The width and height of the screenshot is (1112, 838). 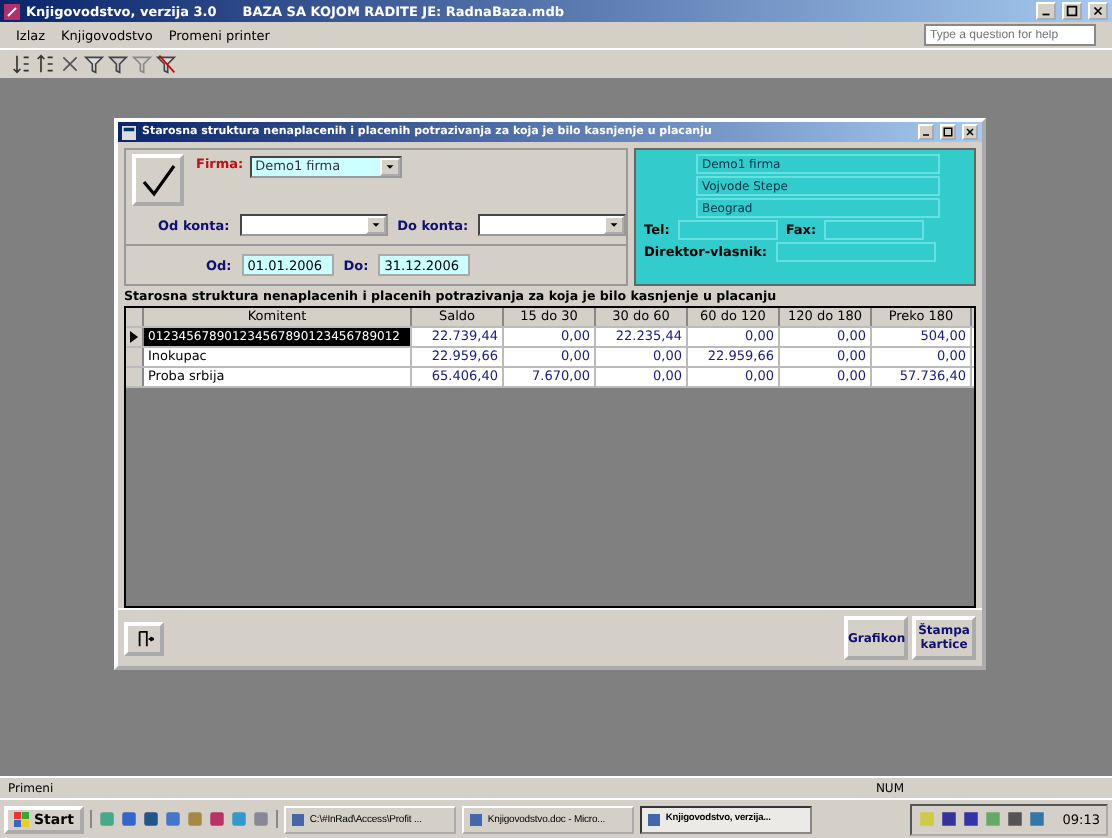 I want to click on phone-field, so click(x=727, y=230).